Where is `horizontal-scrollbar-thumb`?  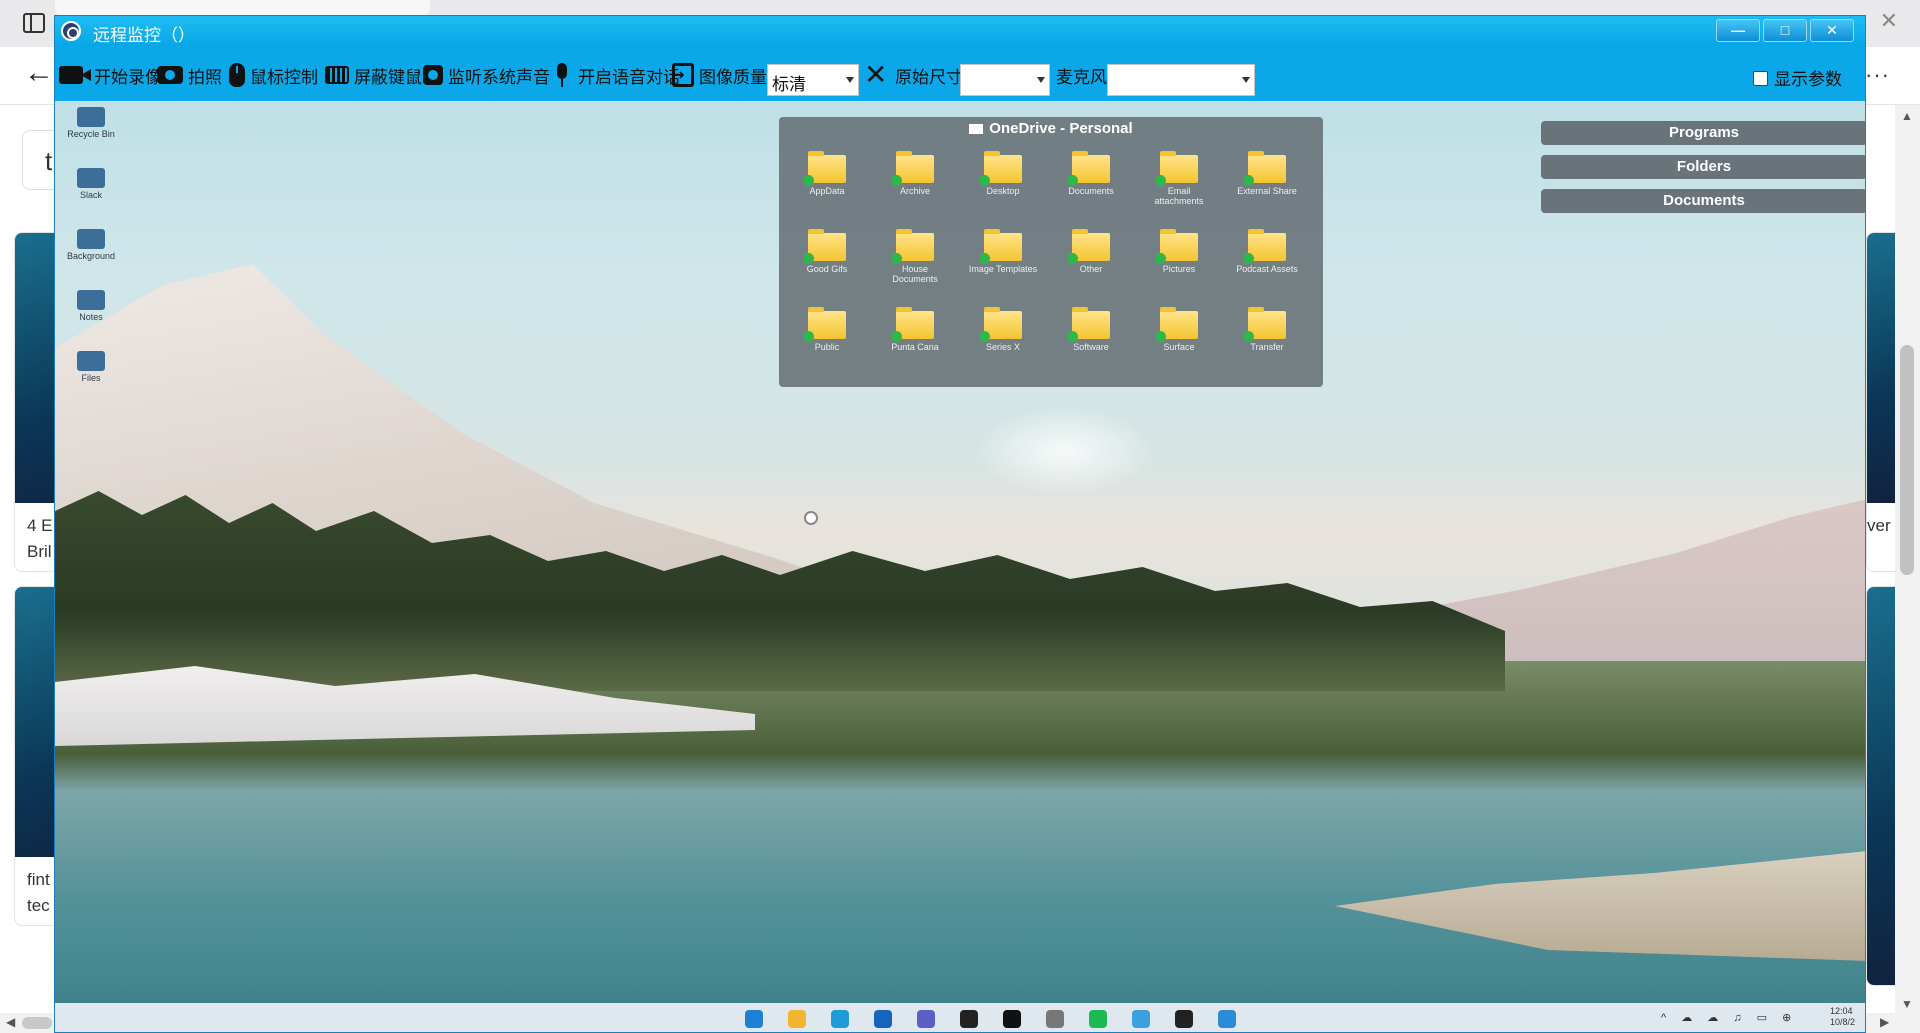
horizontal-scrollbar-thumb is located at coordinates (37, 1023).